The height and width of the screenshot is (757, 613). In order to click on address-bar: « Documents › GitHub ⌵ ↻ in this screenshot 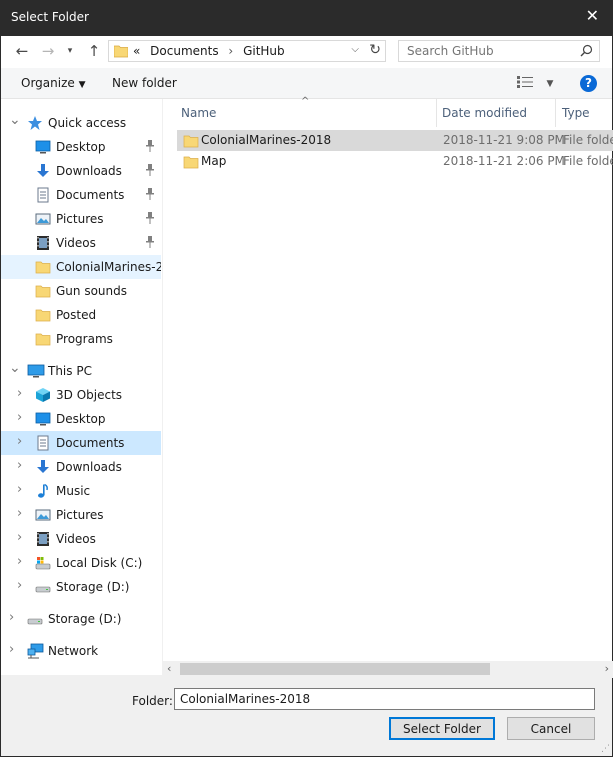, I will do `click(247, 51)`.